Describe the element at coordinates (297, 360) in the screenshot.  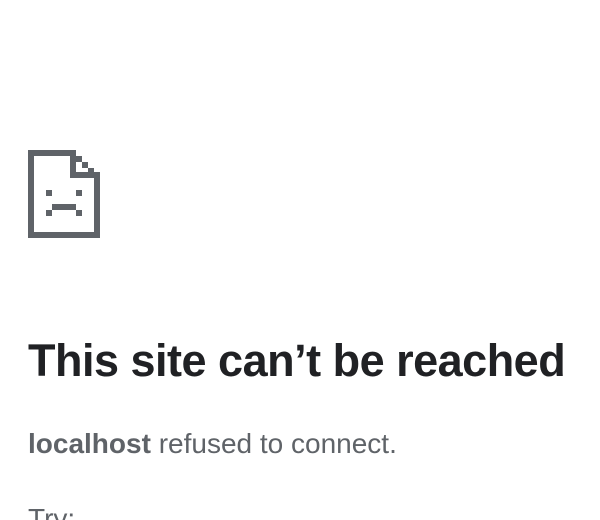
I see `error-heading: This site can’t be reached` at that location.